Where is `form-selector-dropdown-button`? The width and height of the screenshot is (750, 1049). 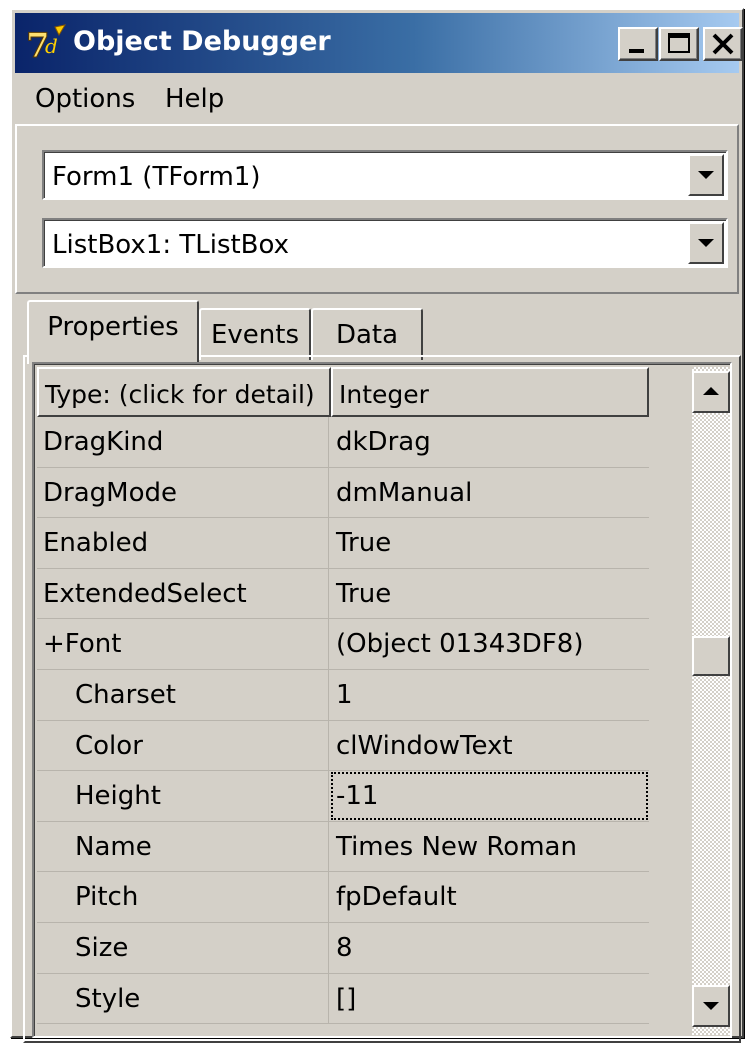
form-selector-dropdown-button is located at coordinates (706, 175).